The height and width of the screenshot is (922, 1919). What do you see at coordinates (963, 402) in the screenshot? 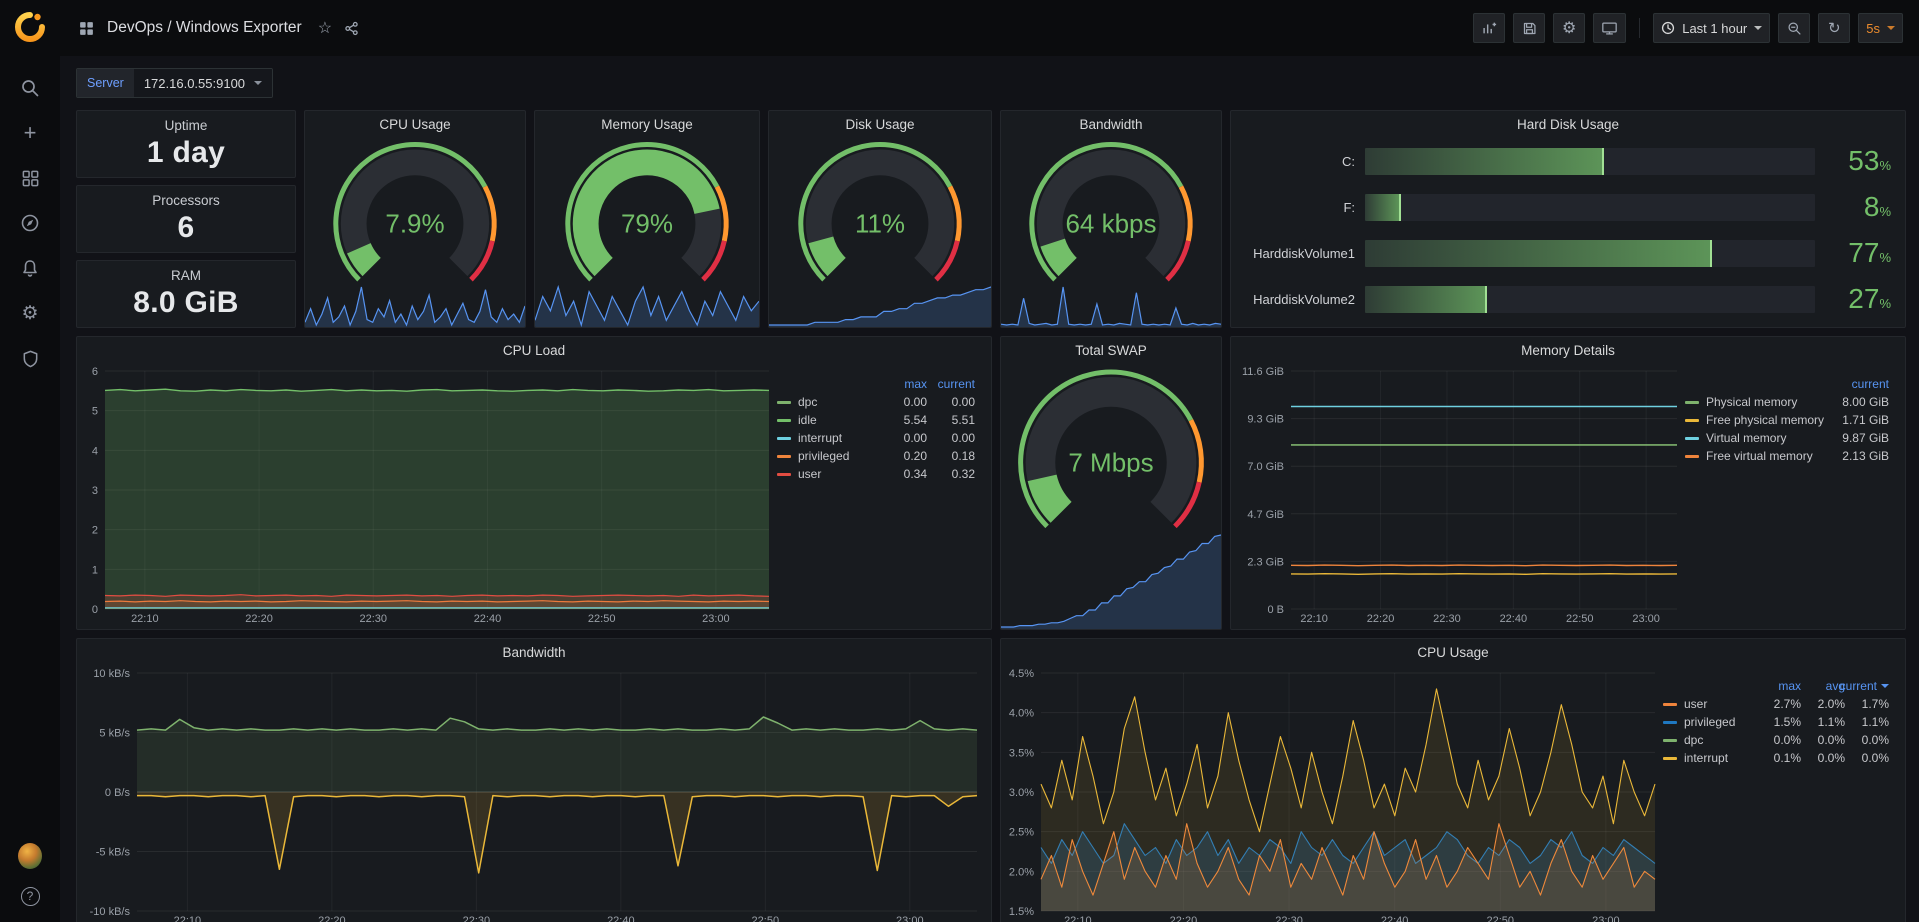
I see `legend-value: 0.00` at bounding box center [963, 402].